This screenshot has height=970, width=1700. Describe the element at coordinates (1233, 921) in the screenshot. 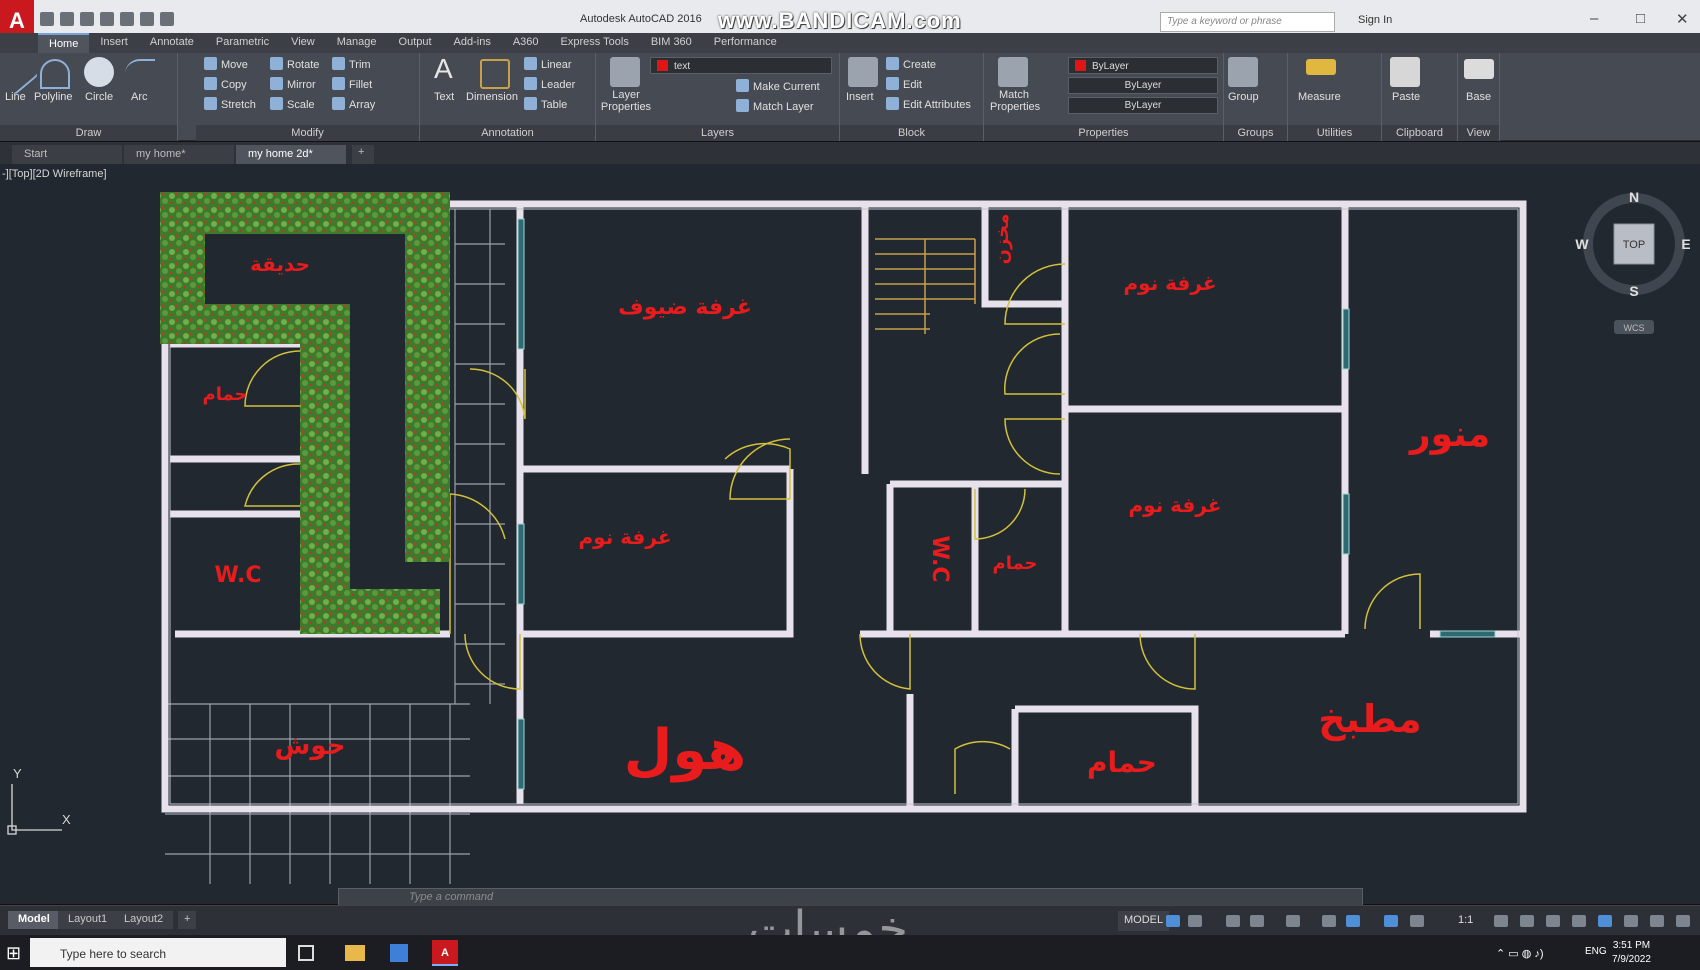

I see `ortho-icon` at that location.